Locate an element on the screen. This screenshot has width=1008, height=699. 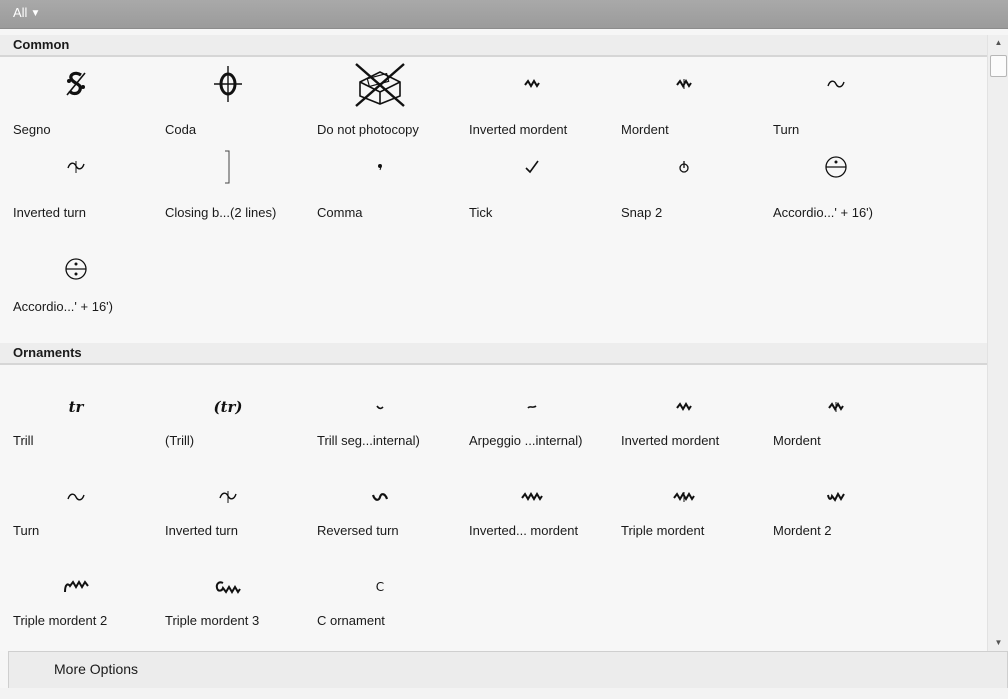
coda-icon is located at coordinates (228, 84).